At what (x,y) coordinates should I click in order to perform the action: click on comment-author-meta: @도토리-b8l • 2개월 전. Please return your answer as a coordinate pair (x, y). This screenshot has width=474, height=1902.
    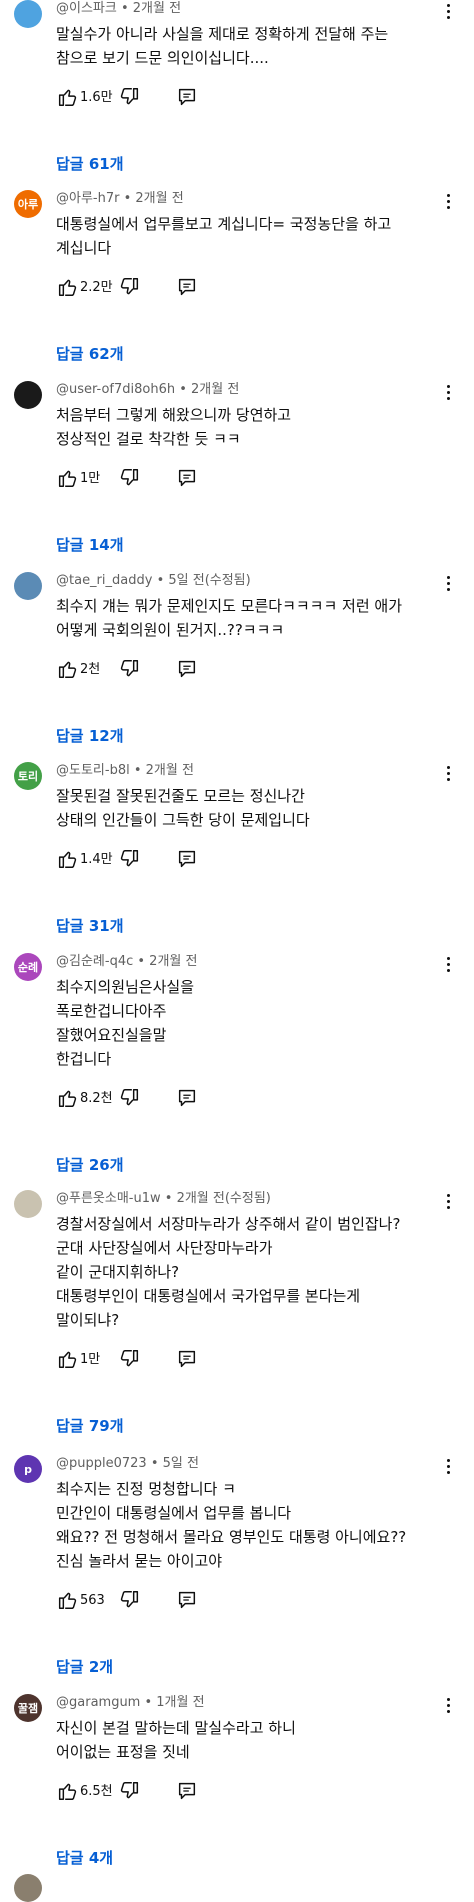
    Looking at the image, I should click on (125, 771).